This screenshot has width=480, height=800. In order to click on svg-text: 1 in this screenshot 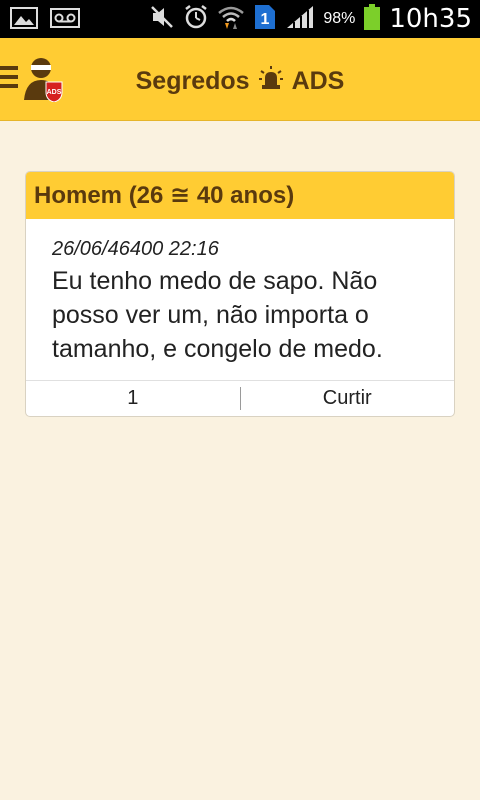, I will do `click(265, 19)`.